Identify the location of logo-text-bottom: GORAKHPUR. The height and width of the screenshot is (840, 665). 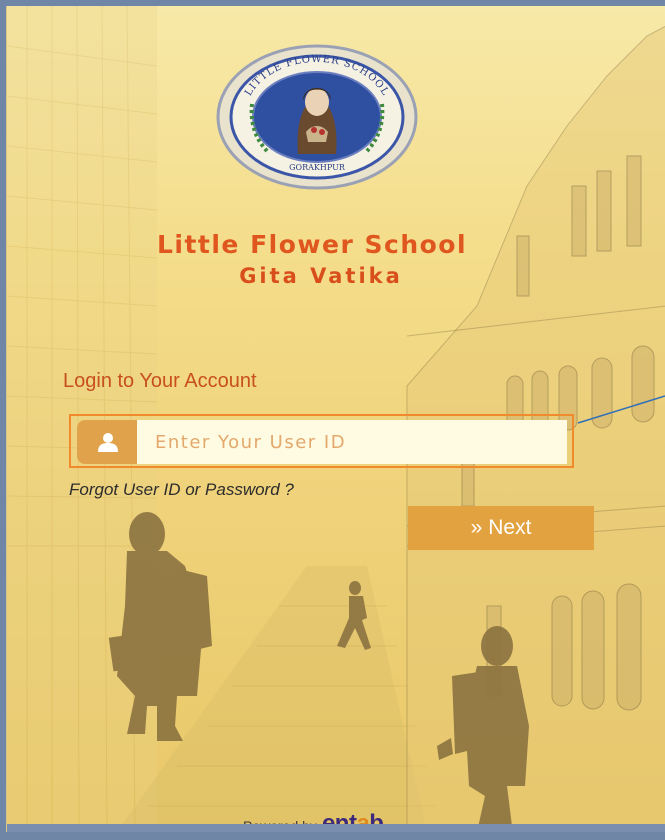
(317, 167).